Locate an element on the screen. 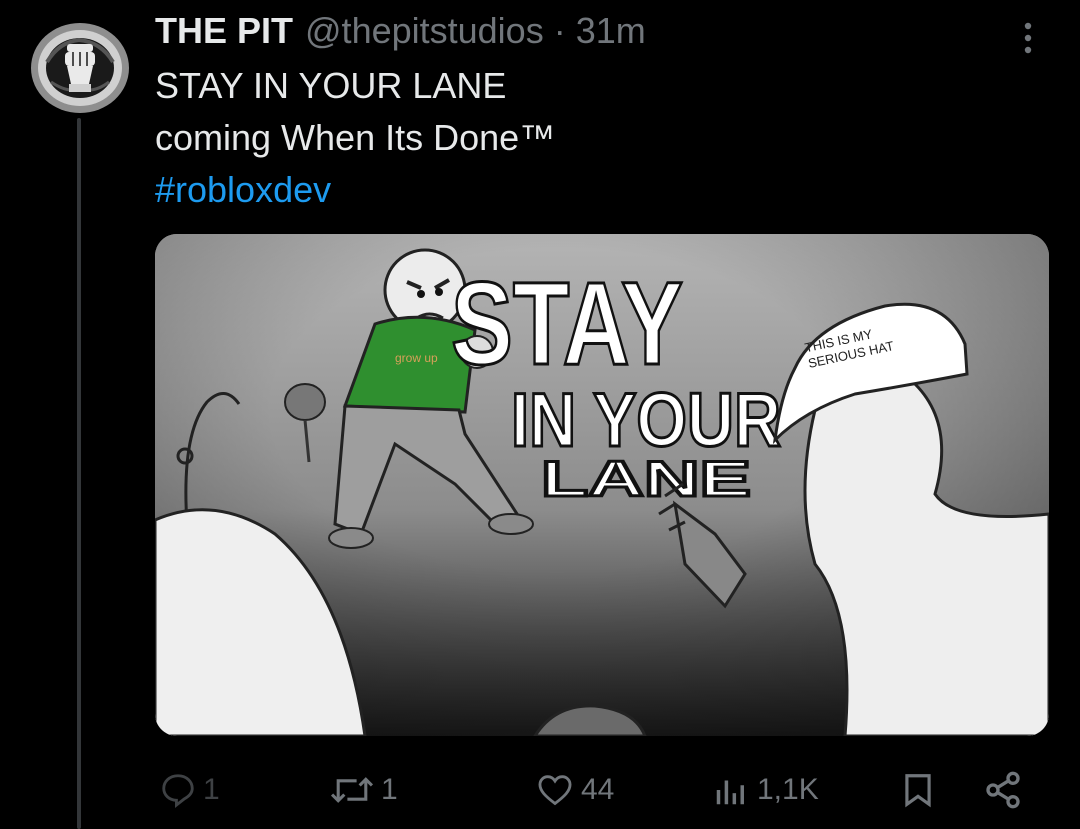  avatar is located at coordinates (80, 68).